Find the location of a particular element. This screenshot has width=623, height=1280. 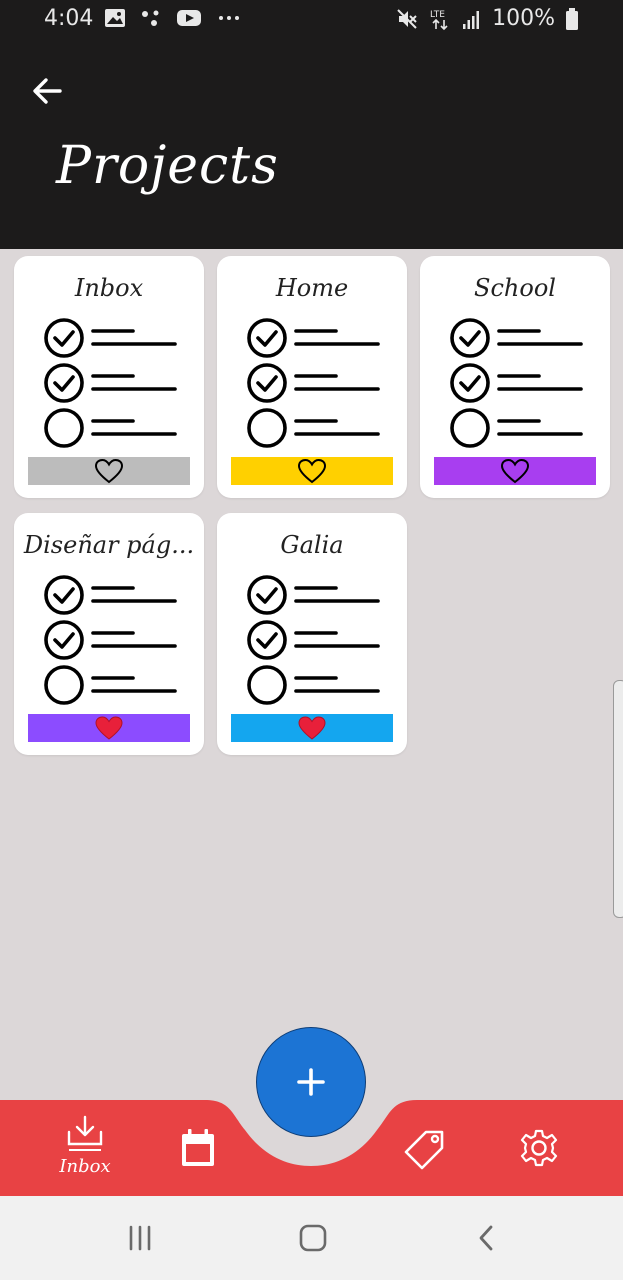

system-nav-bar is located at coordinates (311, 1238).